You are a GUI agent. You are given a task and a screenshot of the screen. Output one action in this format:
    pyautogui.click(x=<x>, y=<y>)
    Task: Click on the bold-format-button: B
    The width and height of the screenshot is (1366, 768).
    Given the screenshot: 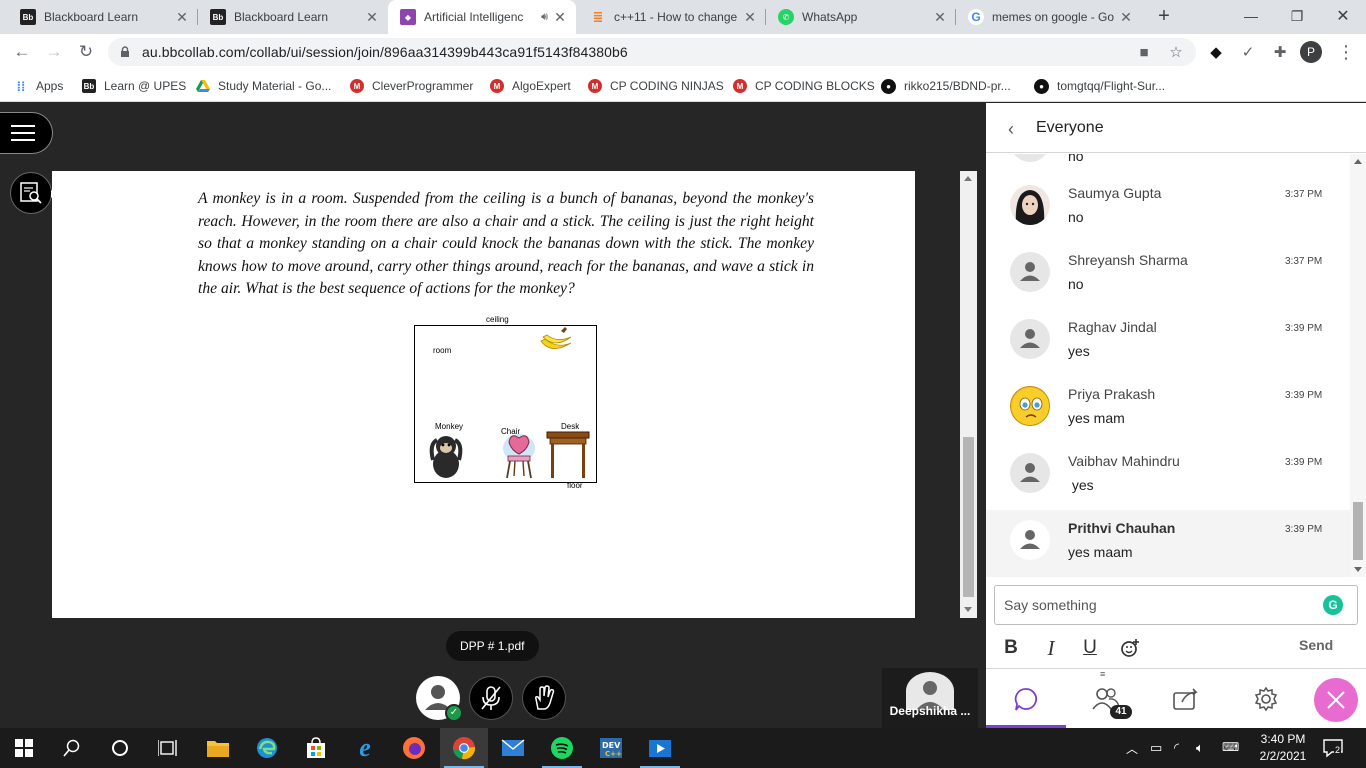 What is the action you would take?
    pyautogui.click(x=1011, y=648)
    